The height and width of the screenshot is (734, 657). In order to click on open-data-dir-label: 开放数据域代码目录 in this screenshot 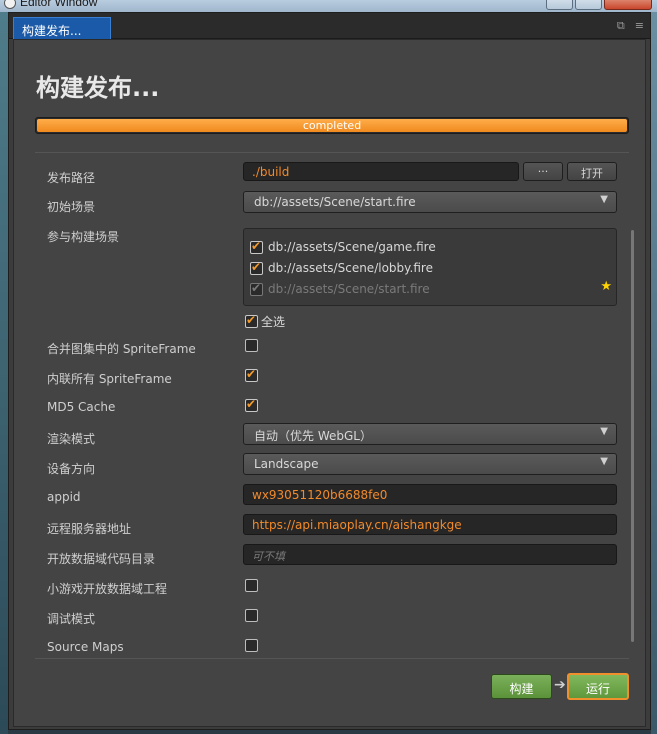, I will do `click(101, 559)`.